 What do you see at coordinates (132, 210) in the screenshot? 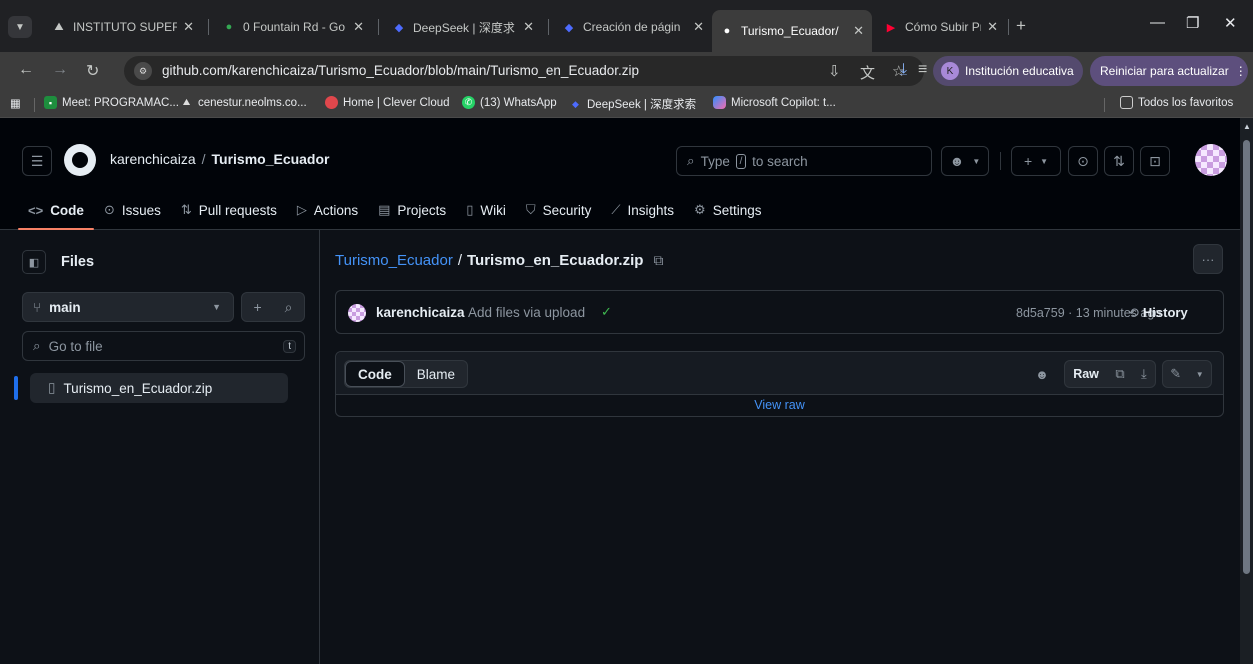
I see `tab-issues: ⊙ Issues` at bounding box center [132, 210].